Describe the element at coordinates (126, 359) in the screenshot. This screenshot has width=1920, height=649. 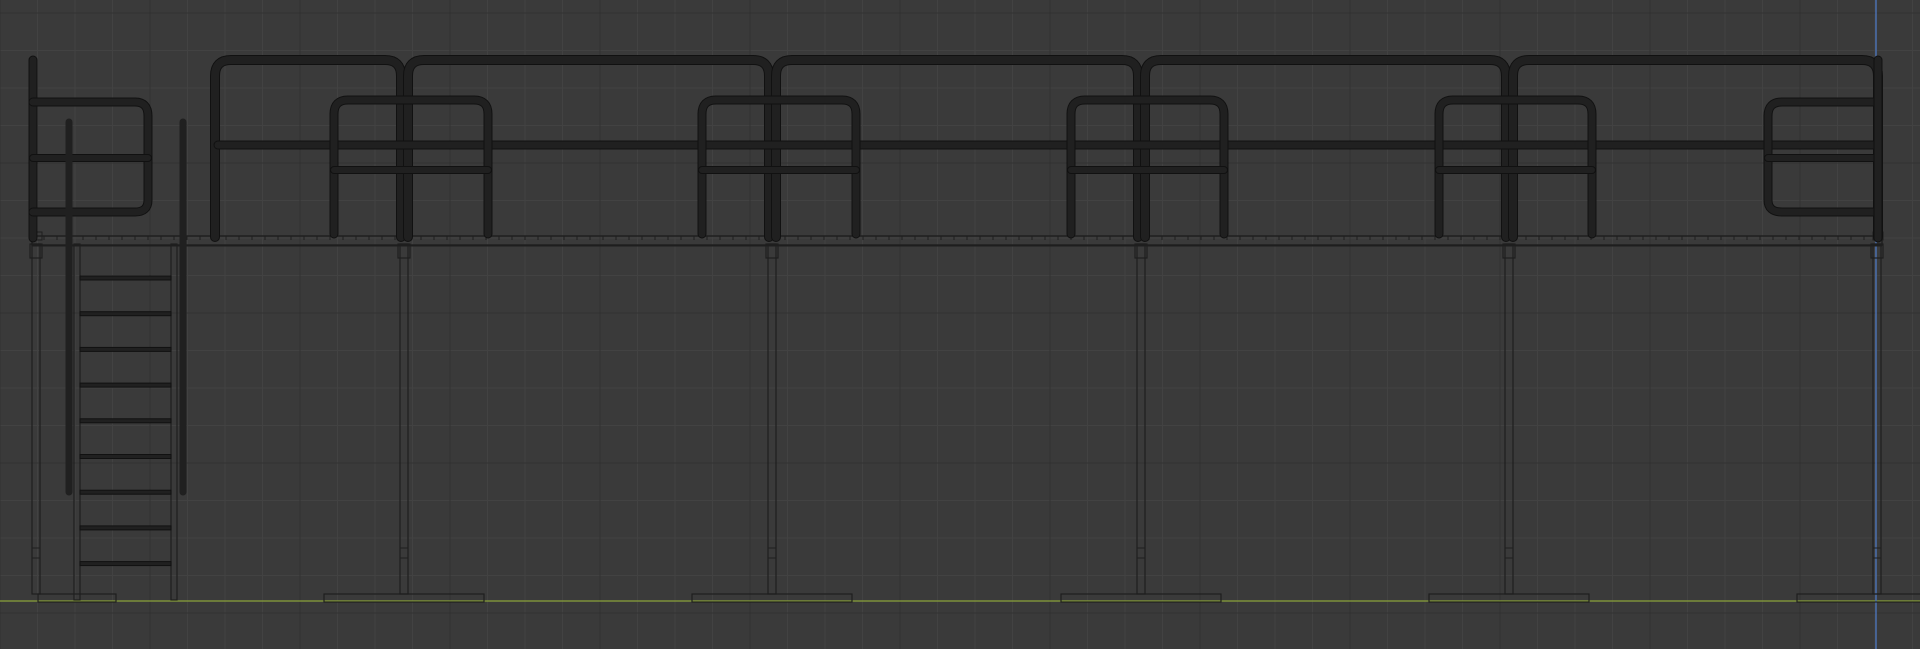
I see `access-ladder` at that location.